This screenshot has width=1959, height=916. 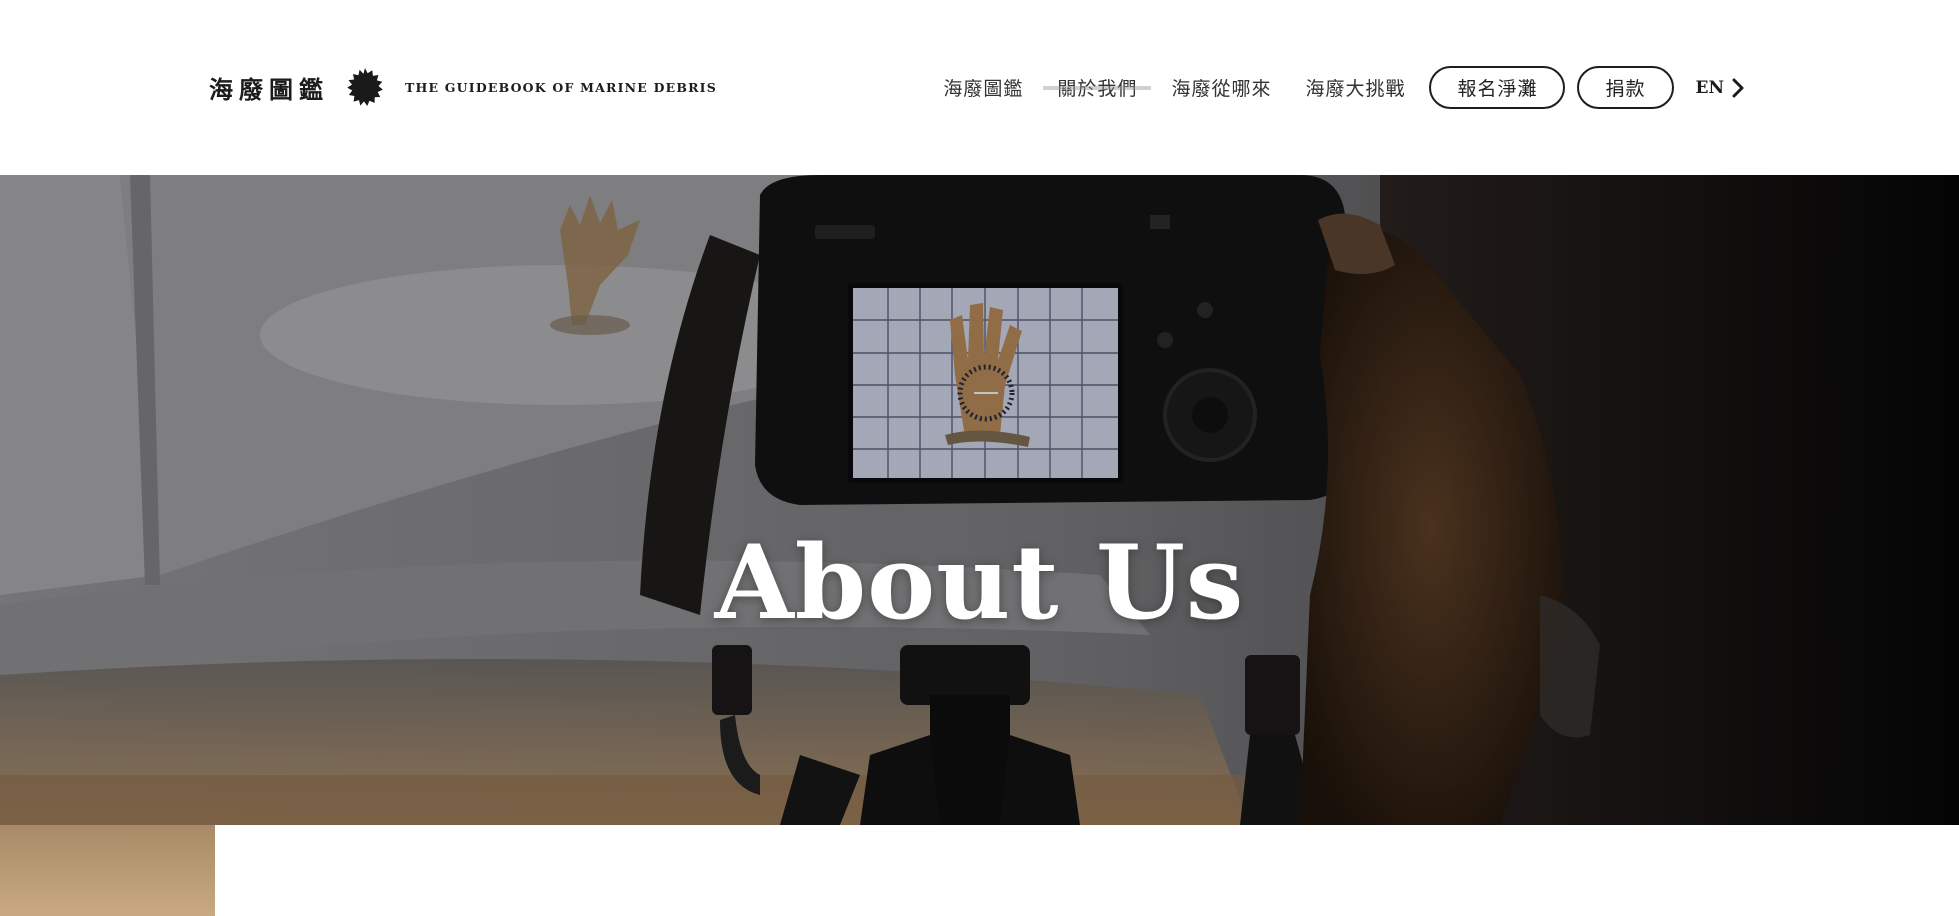 I want to click on dark-seal-icon, so click(x=365, y=87).